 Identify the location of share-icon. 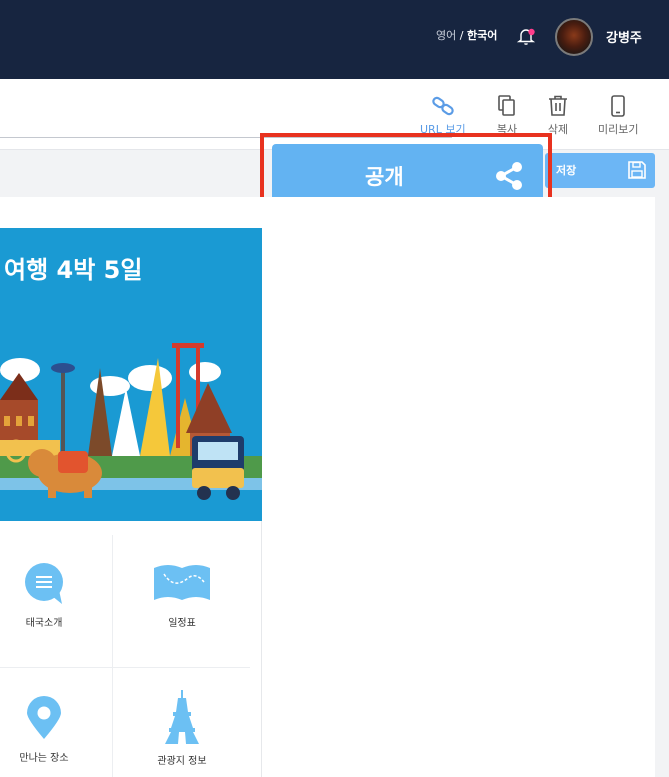
(509, 176).